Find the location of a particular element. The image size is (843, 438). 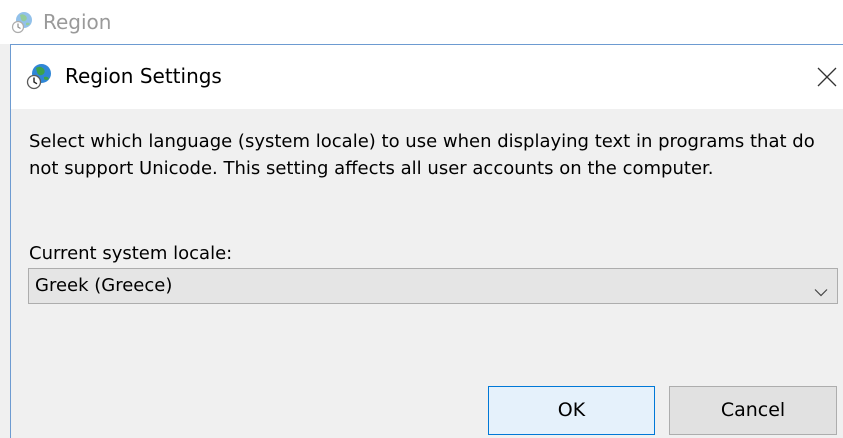

close-icon is located at coordinates (827, 77).